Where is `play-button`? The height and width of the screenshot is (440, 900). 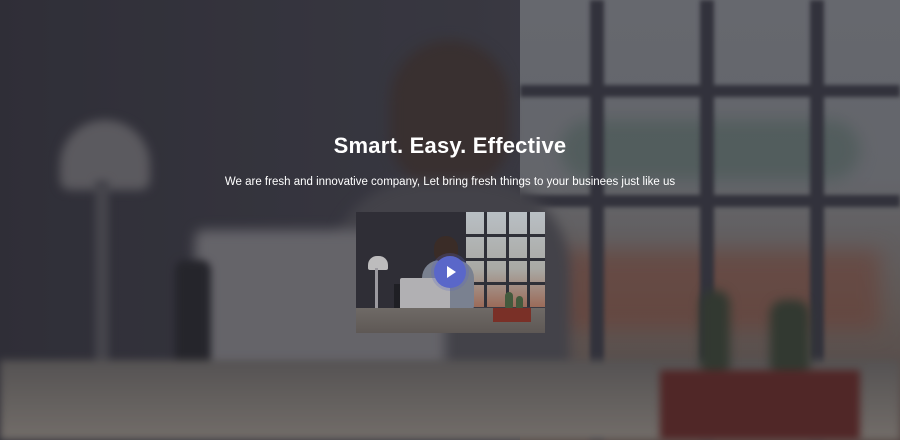
play-button is located at coordinates (450, 272).